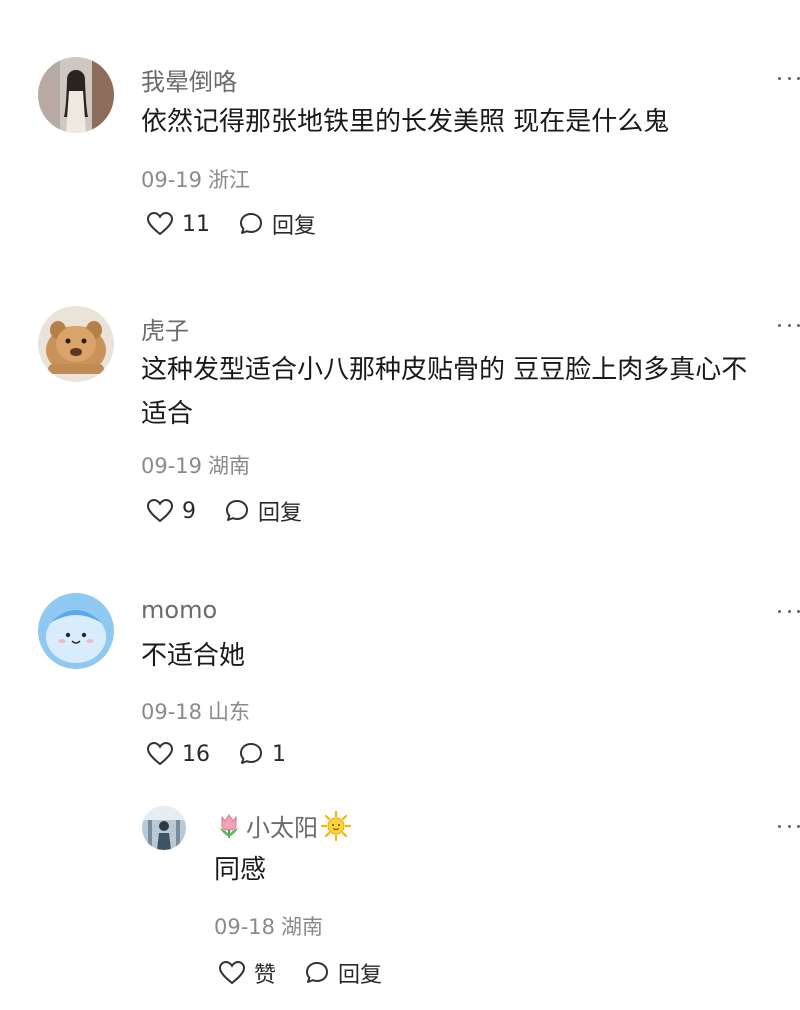 The width and height of the screenshot is (800, 1010). What do you see at coordinates (229, 712) in the screenshot?
I see `comment-location: 山东` at bounding box center [229, 712].